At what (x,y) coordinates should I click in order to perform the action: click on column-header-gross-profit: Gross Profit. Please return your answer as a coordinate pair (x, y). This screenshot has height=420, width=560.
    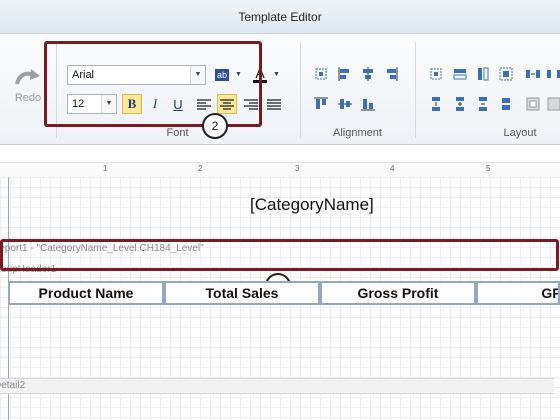
    Looking at the image, I should click on (398, 293).